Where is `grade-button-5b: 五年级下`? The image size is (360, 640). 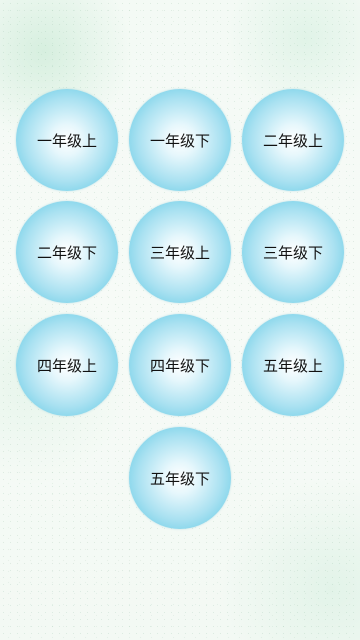
grade-button-5b: 五年级下 is located at coordinates (180, 478).